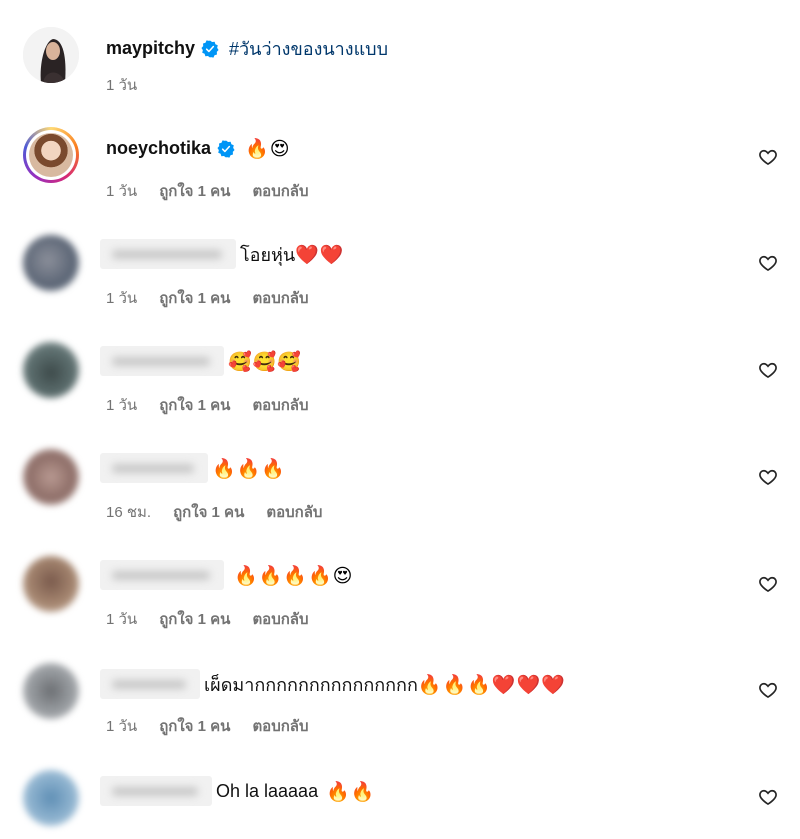 The image size is (800, 839). Describe the element at coordinates (400, 53) in the screenshot. I see `post-caption-row: maypitchy #วันว่างของนางแบบ 1 วัน` at that location.